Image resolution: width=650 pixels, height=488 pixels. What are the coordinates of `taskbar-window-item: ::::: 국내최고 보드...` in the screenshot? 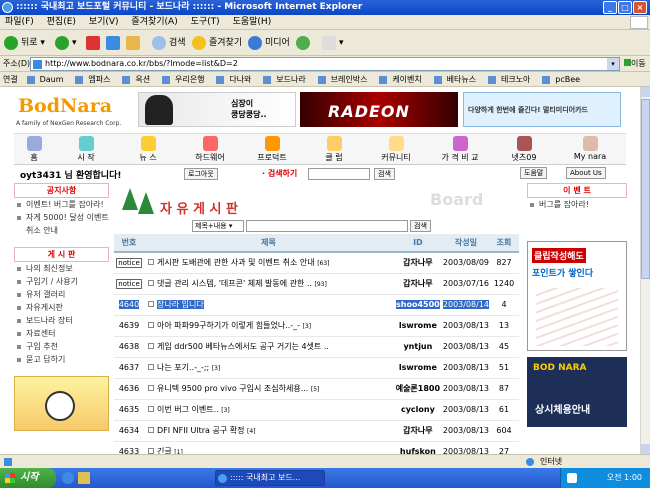 It's located at (270, 478).